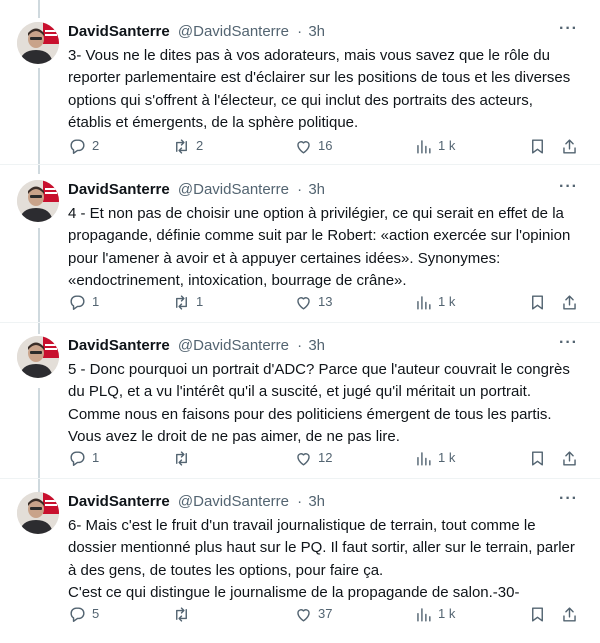 This screenshot has width=600, height=643. I want to click on like-button: 37, so click(313, 614).